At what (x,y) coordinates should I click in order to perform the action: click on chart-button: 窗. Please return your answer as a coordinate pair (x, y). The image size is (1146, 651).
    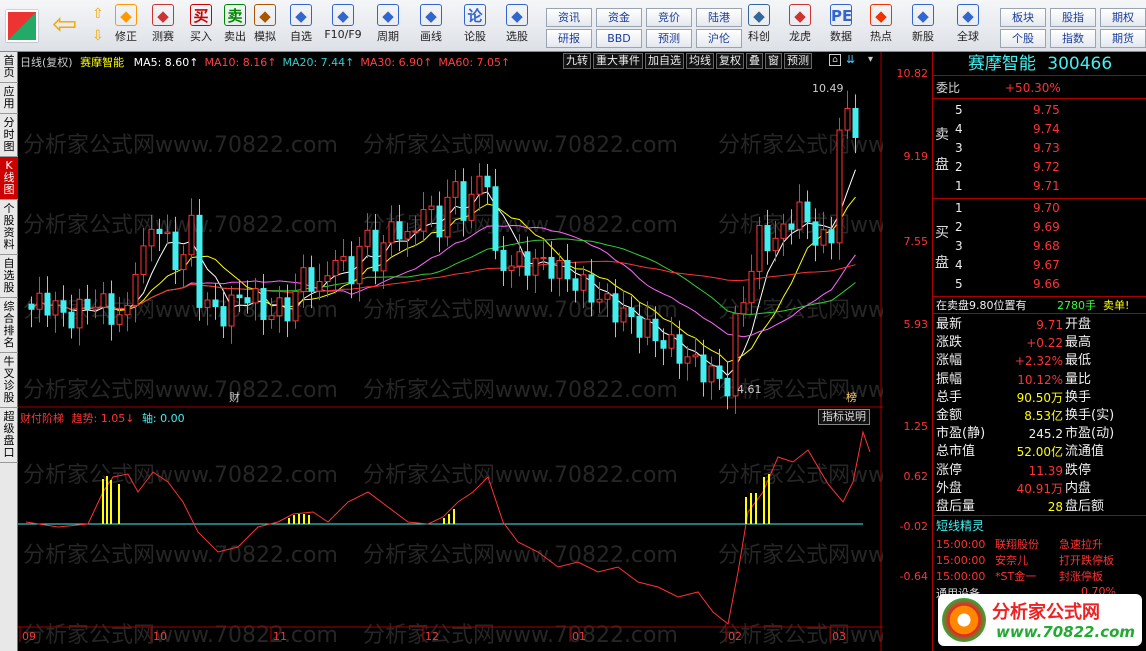
    Looking at the image, I should click on (773, 61).